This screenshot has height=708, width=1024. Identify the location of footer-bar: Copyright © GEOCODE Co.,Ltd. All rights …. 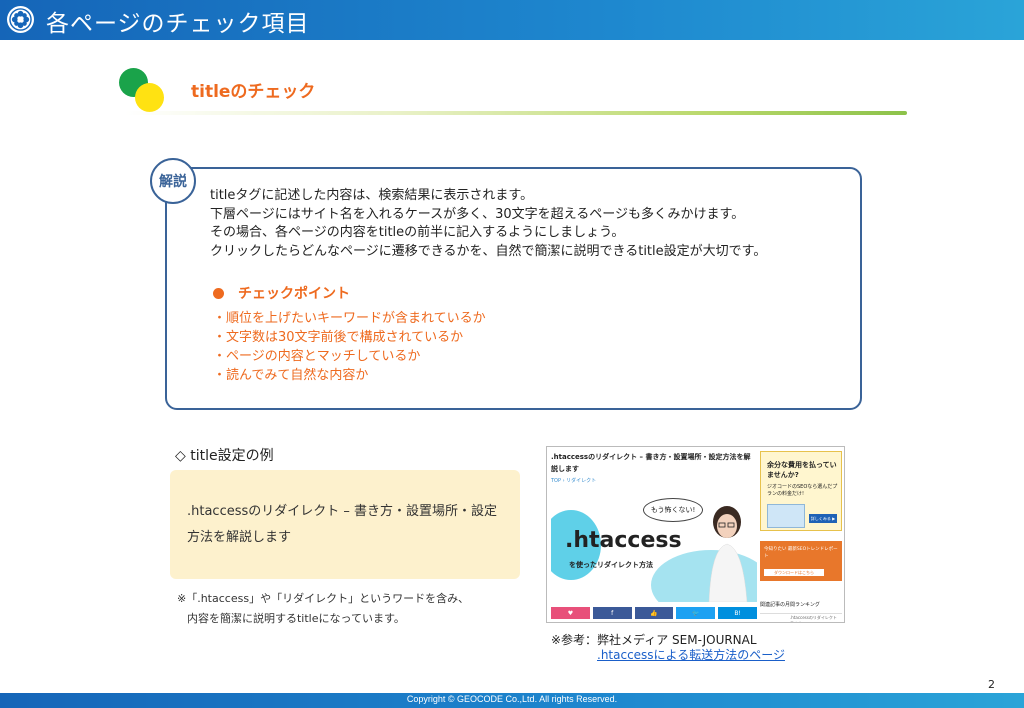
(512, 700).